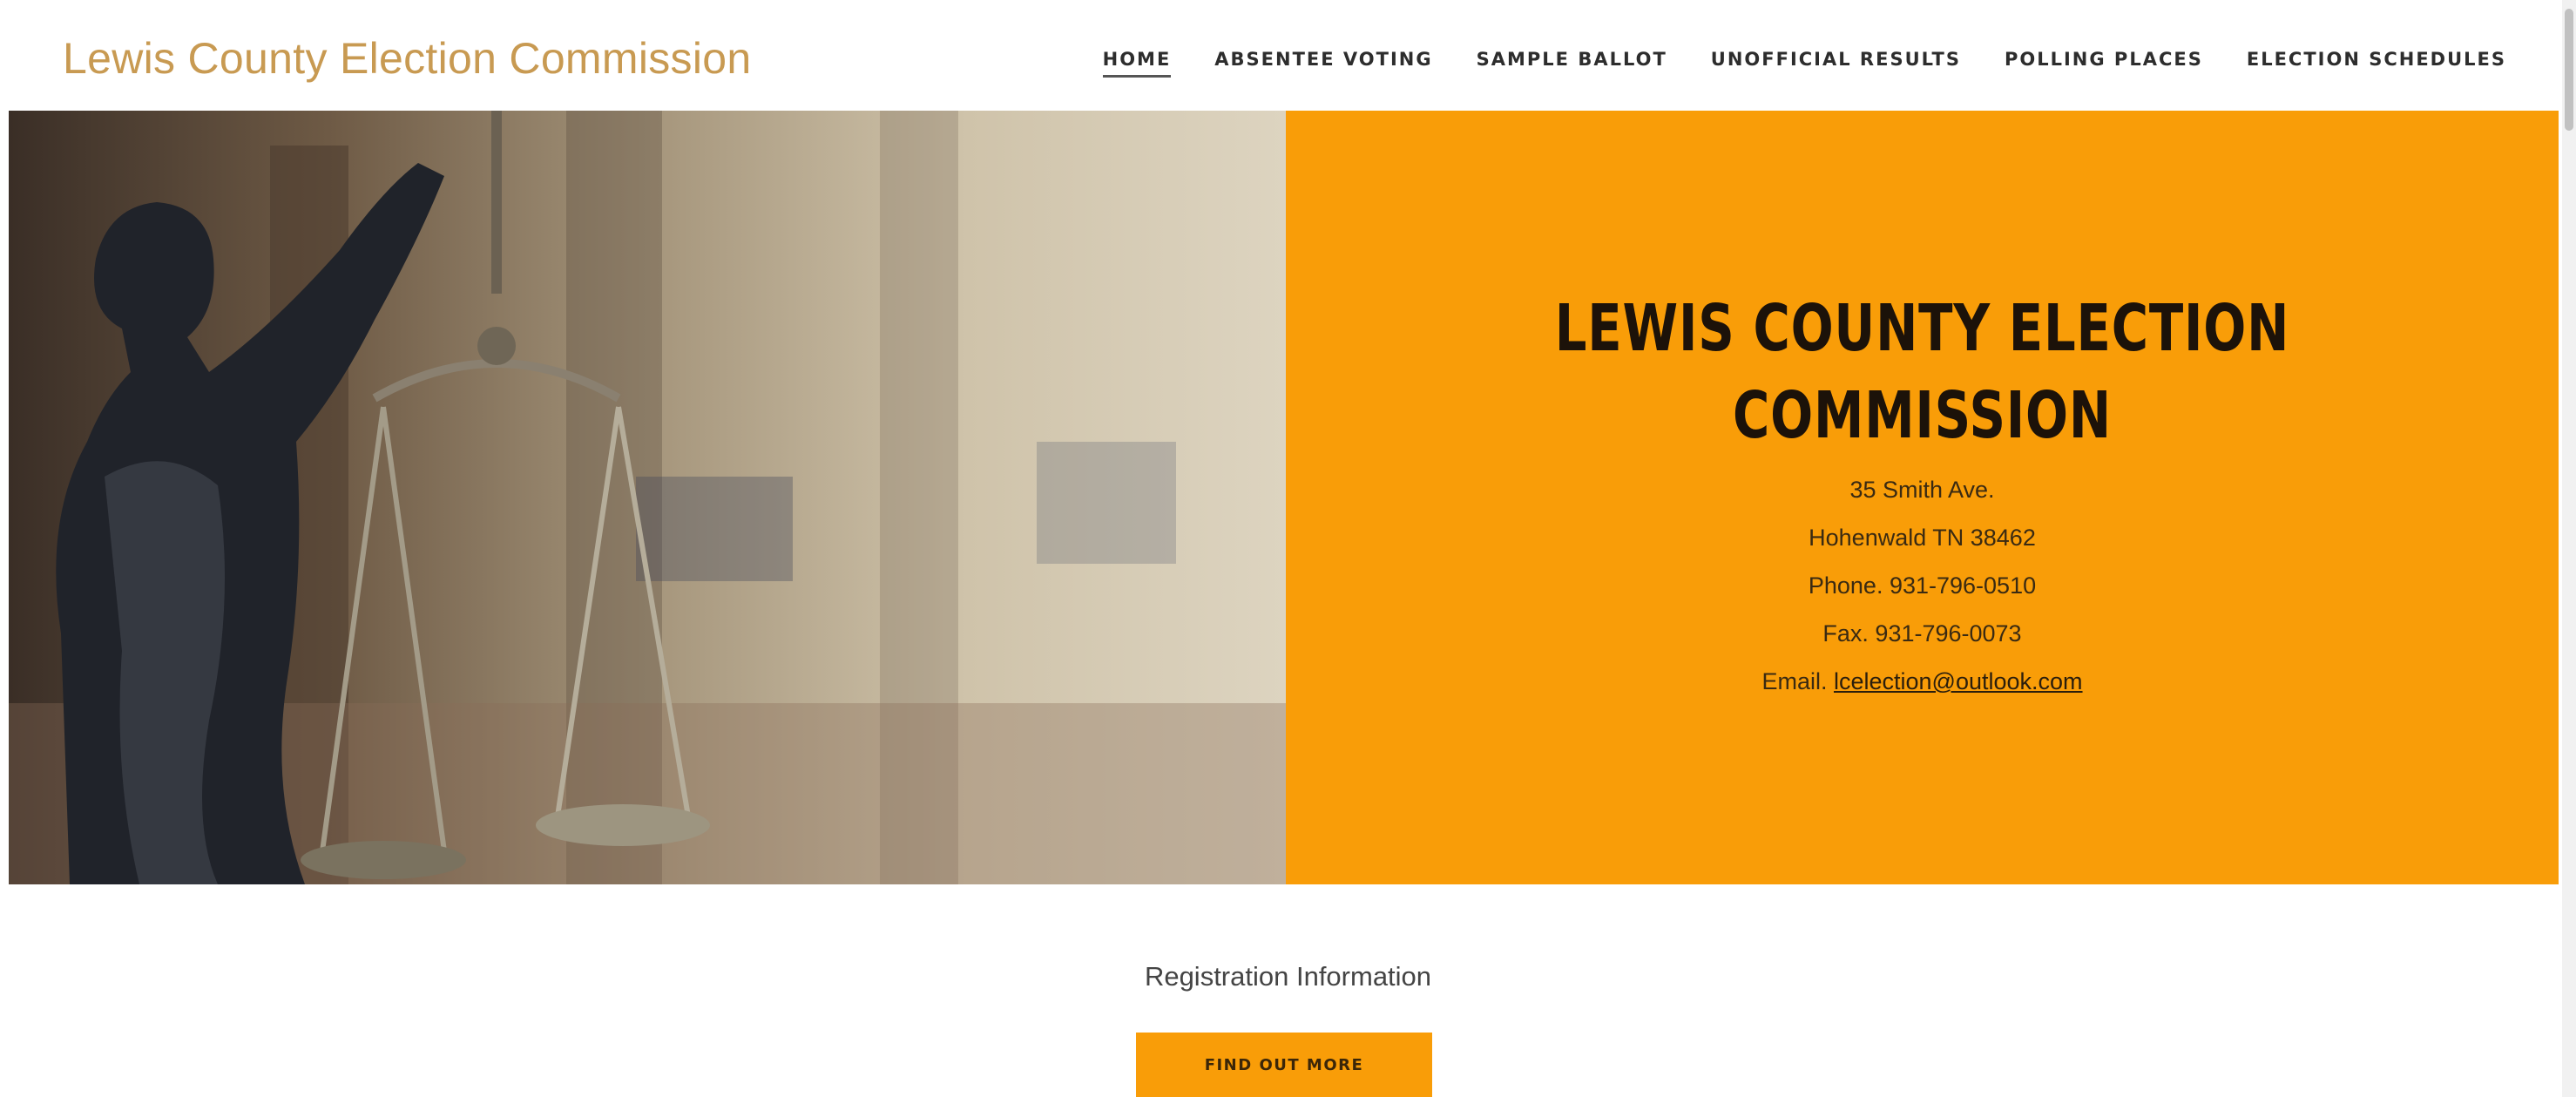 The image size is (2576, 1097). What do you see at coordinates (1958, 681) in the screenshot?
I see `email-link: lcelection@outlook.com` at bounding box center [1958, 681].